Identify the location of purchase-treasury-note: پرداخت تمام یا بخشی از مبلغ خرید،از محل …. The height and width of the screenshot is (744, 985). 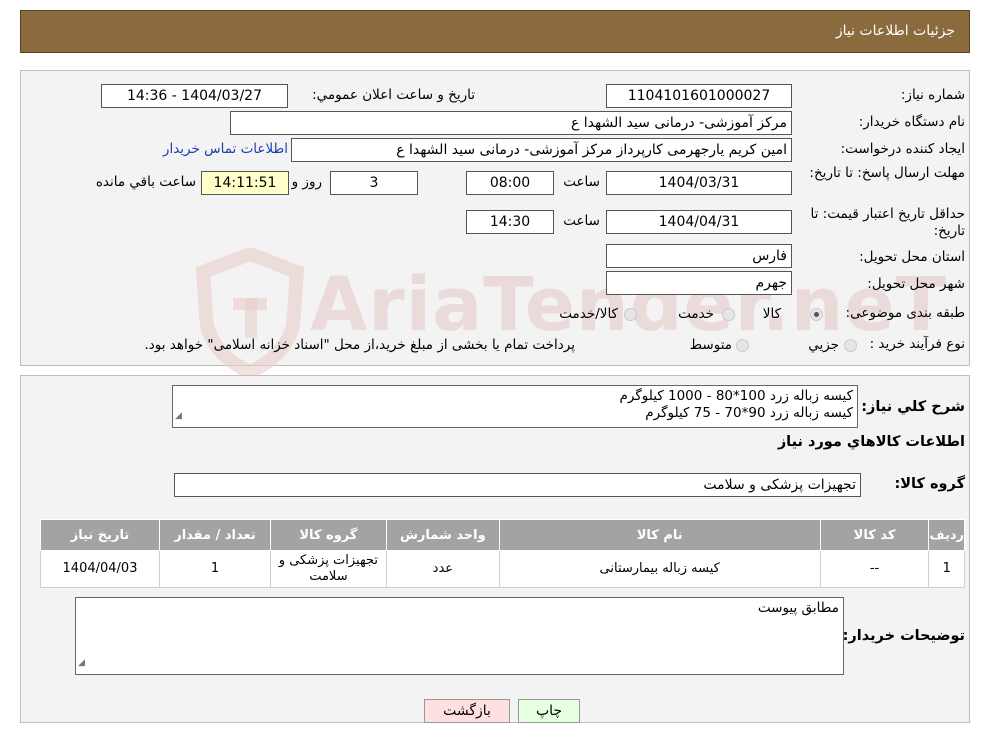
(359, 345).